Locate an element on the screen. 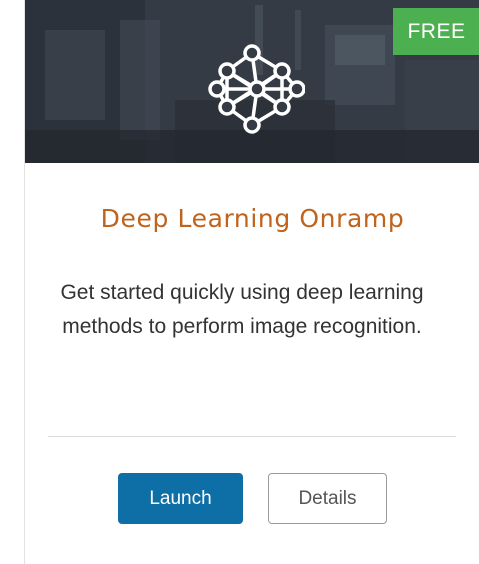 The height and width of the screenshot is (564, 479). course-title: Deep Learning Onramp is located at coordinates (252, 218).